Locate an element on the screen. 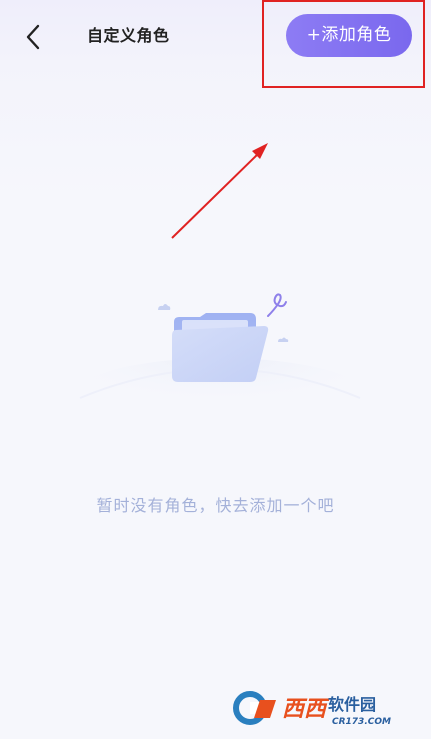  folder-icon is located at coordinates (220, 347).